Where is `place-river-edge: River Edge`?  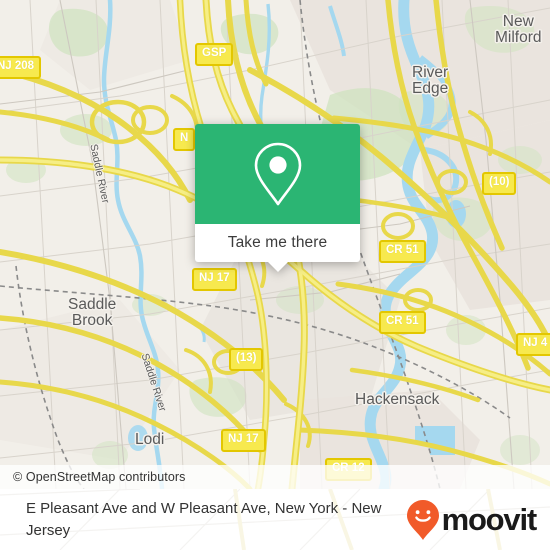 place-river-edge: River Edge is located at coordinates (430, 81).